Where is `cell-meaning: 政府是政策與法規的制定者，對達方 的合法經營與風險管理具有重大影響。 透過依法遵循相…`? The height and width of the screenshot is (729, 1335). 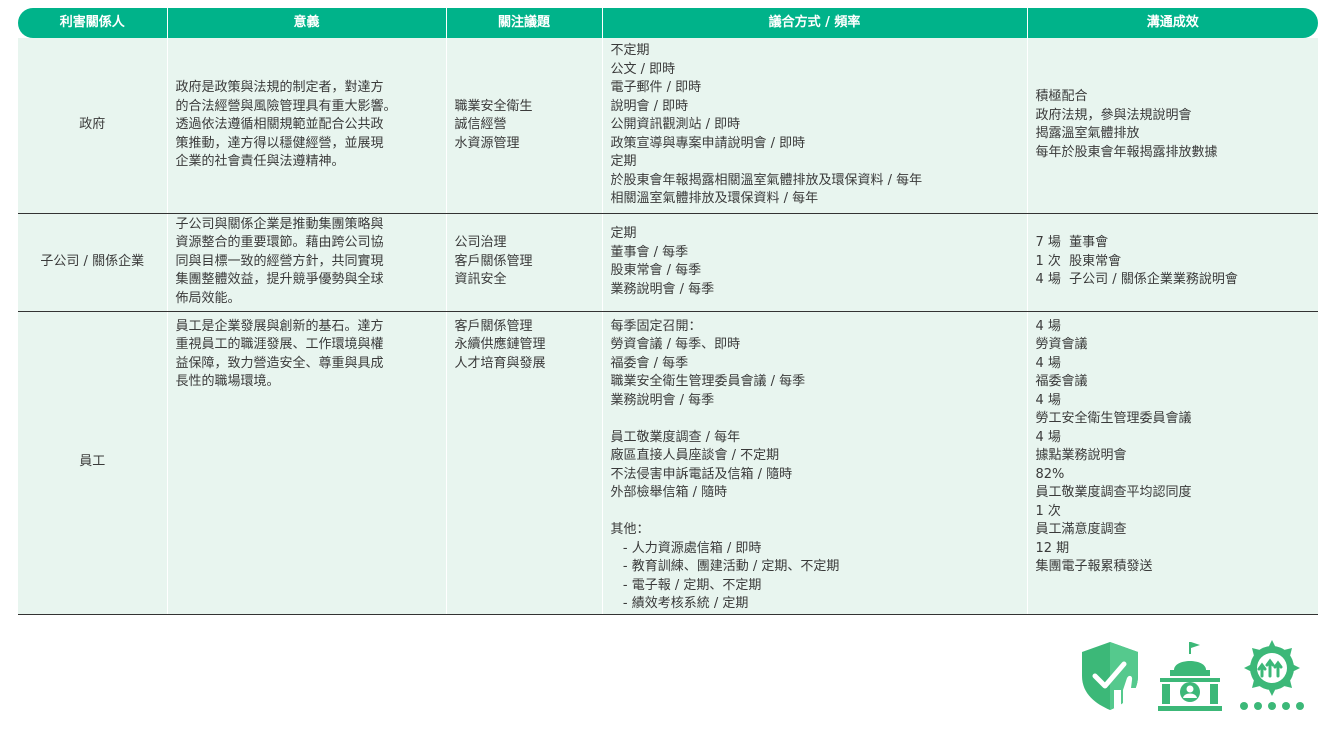 cell-meaning: 政府是政策與法規的制定者，對達方 的合法經營與風險管理具有重大影響。 透過依法遵循相… is located at coordinates (306, 126).